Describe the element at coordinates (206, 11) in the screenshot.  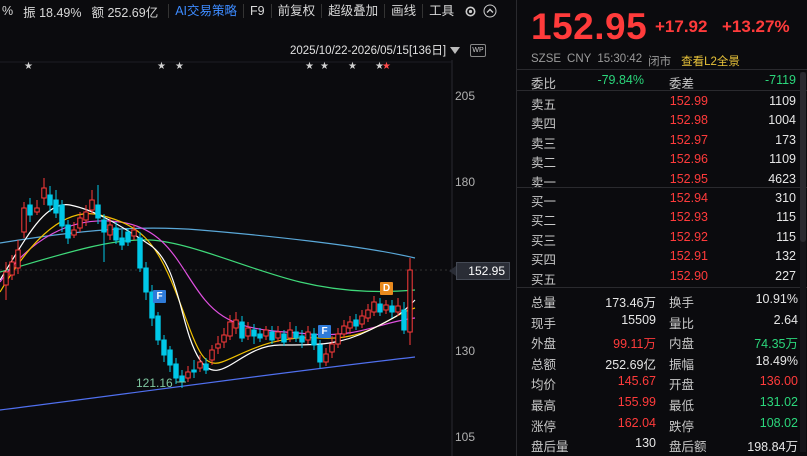
I see `ai-strategy-button: AI交易策略` at that location.